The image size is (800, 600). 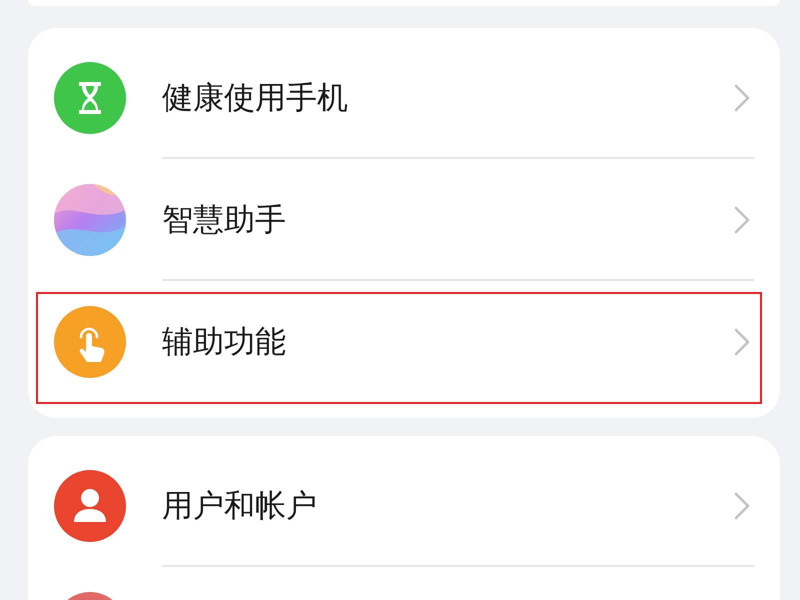 I want to click on hourglass-icon, so click(x=90, y=98).